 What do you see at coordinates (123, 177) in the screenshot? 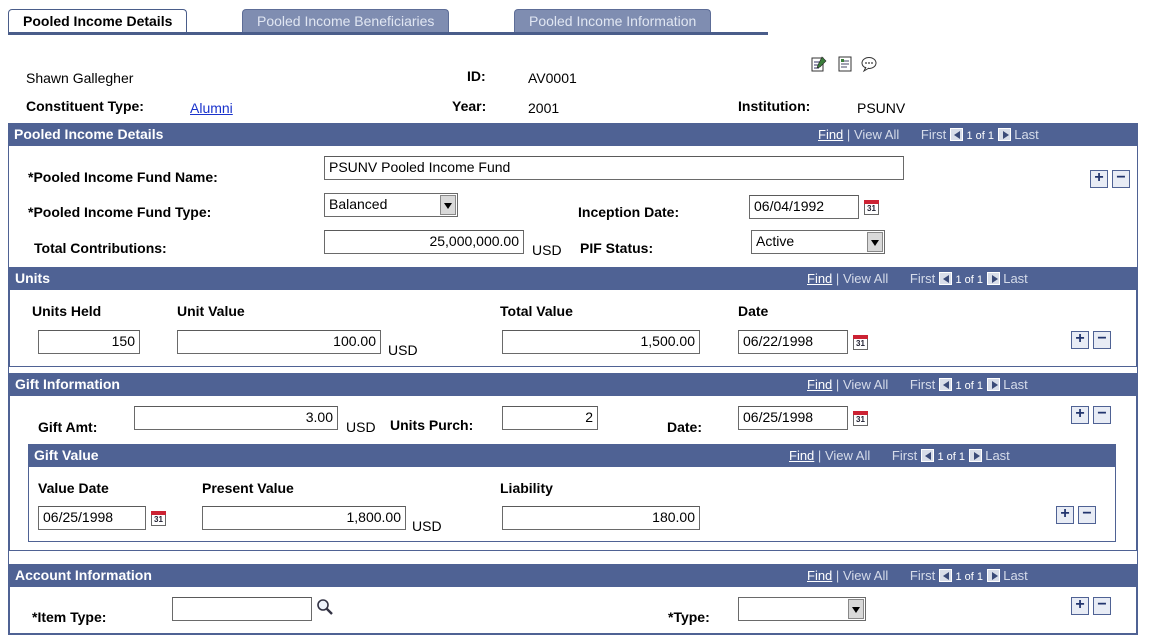
I see `fund-name-label: *Pooled Income Fund Name:` at bounding box center [123, 177].